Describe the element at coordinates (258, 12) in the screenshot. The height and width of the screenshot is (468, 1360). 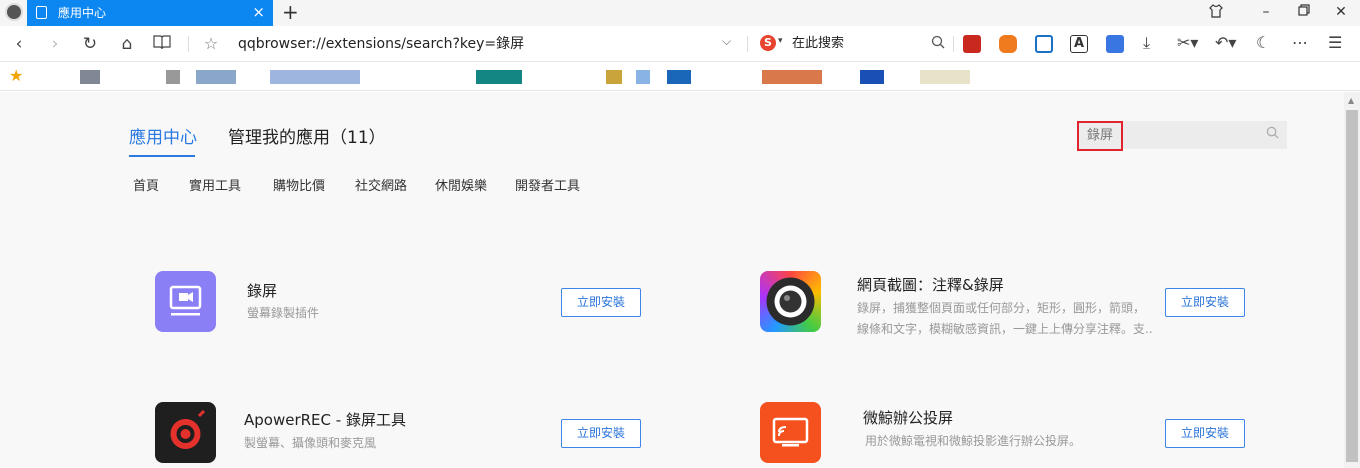
I see `close-tab-icon: ×` at that location.